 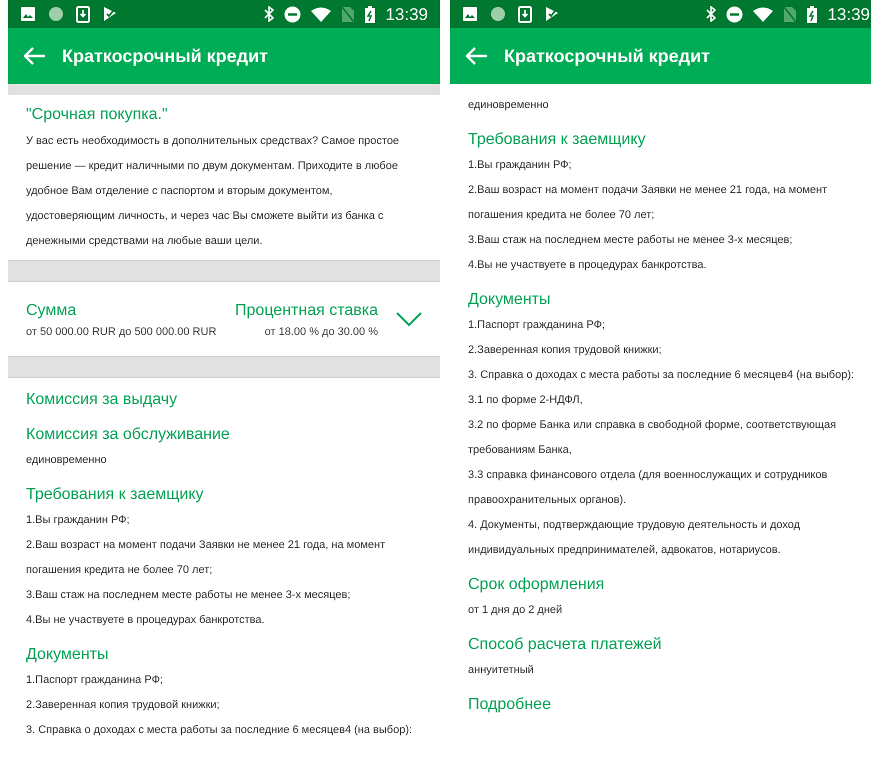 What do you see at coordinates (52, 310) in the screenshot?
I see `amount-label: Сумма` at bounding box center [52, 310].